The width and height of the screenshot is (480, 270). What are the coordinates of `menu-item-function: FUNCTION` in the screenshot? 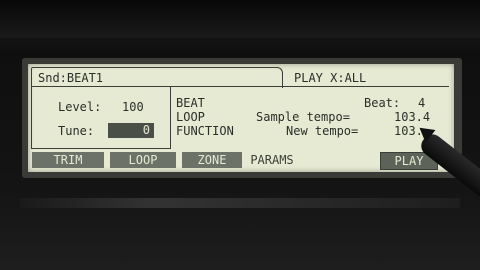 It's located at (205, 131).